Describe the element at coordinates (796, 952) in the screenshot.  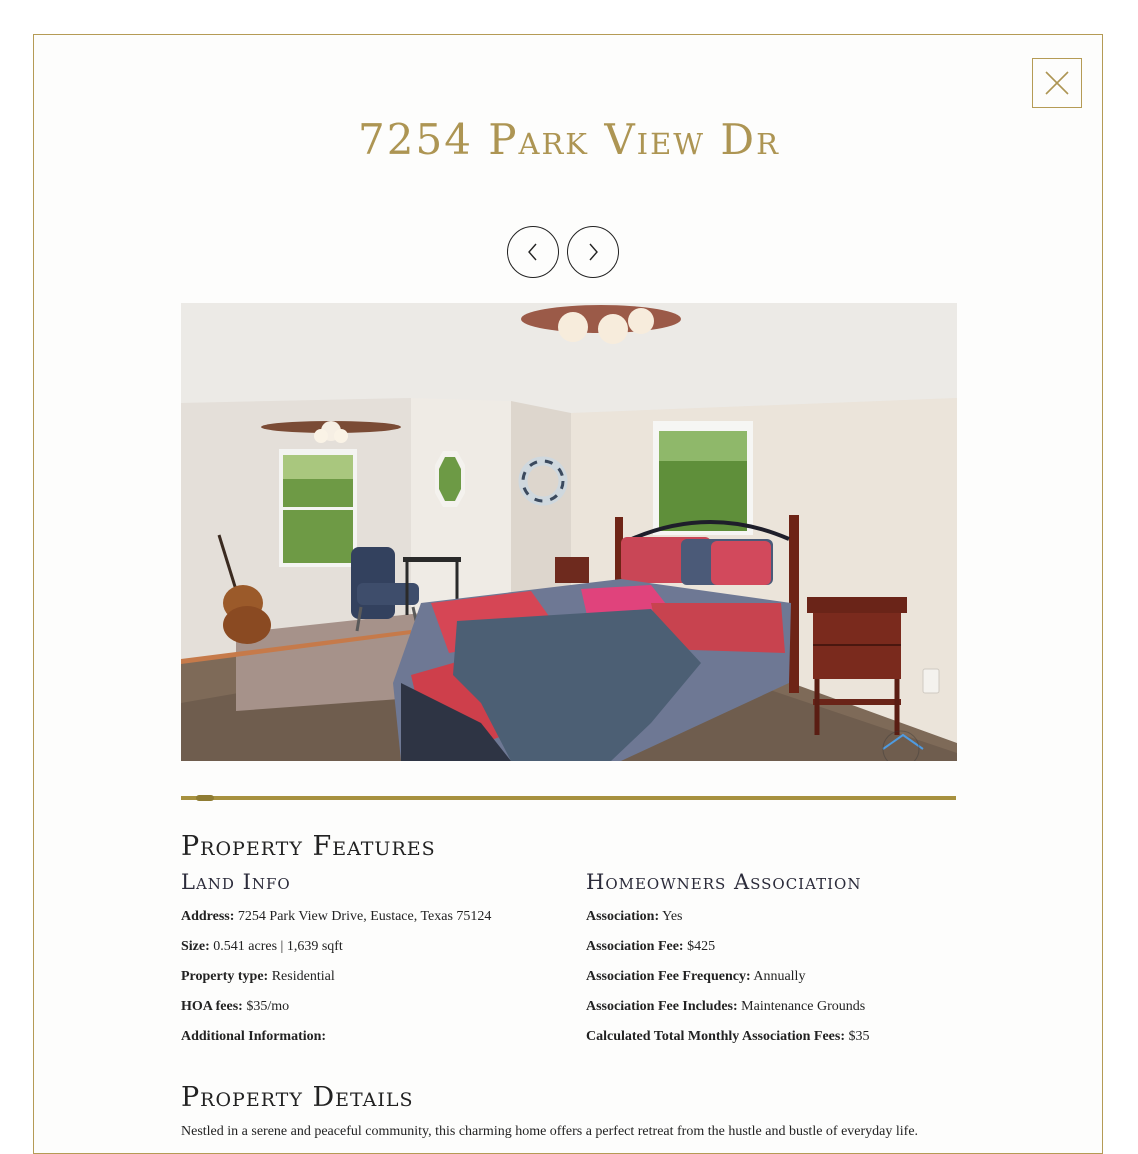
I see `hoa-row-fee: Association Fee: $425` at that location.